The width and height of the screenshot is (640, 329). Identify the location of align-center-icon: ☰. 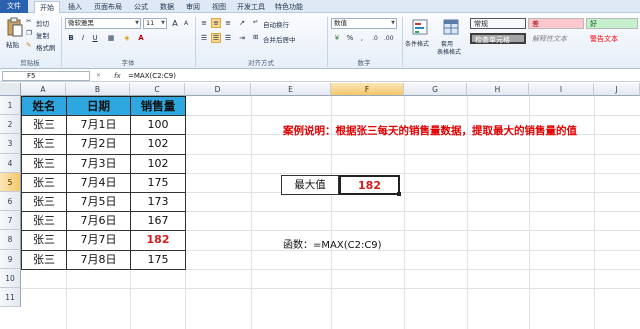
(216, 38).